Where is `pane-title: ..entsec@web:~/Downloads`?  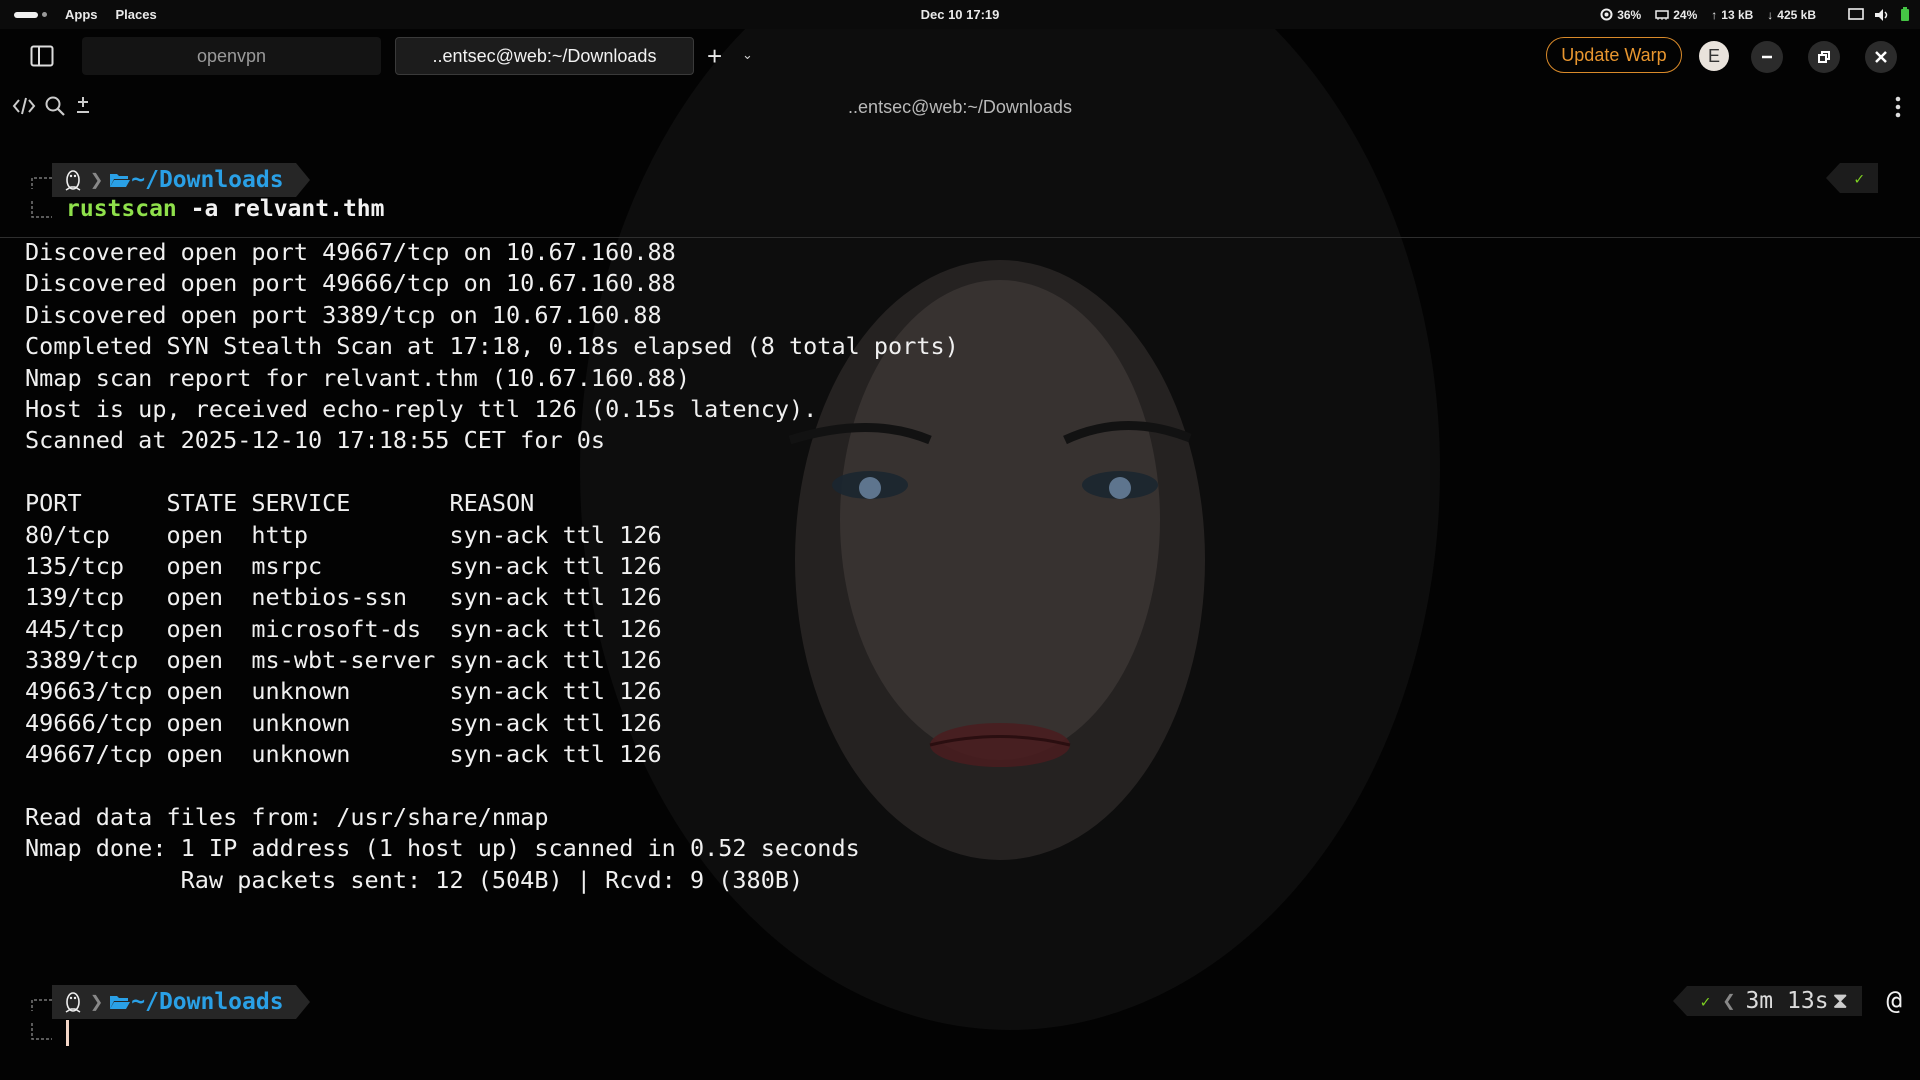 pane-title: ..entsec@web:~/Downloads is located at coordinates (960, 107).